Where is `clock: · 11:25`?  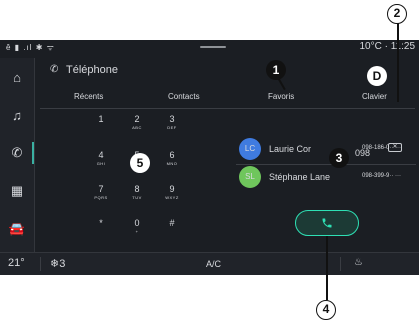
clock: · 11:25 is located at coordinates (399, 46).